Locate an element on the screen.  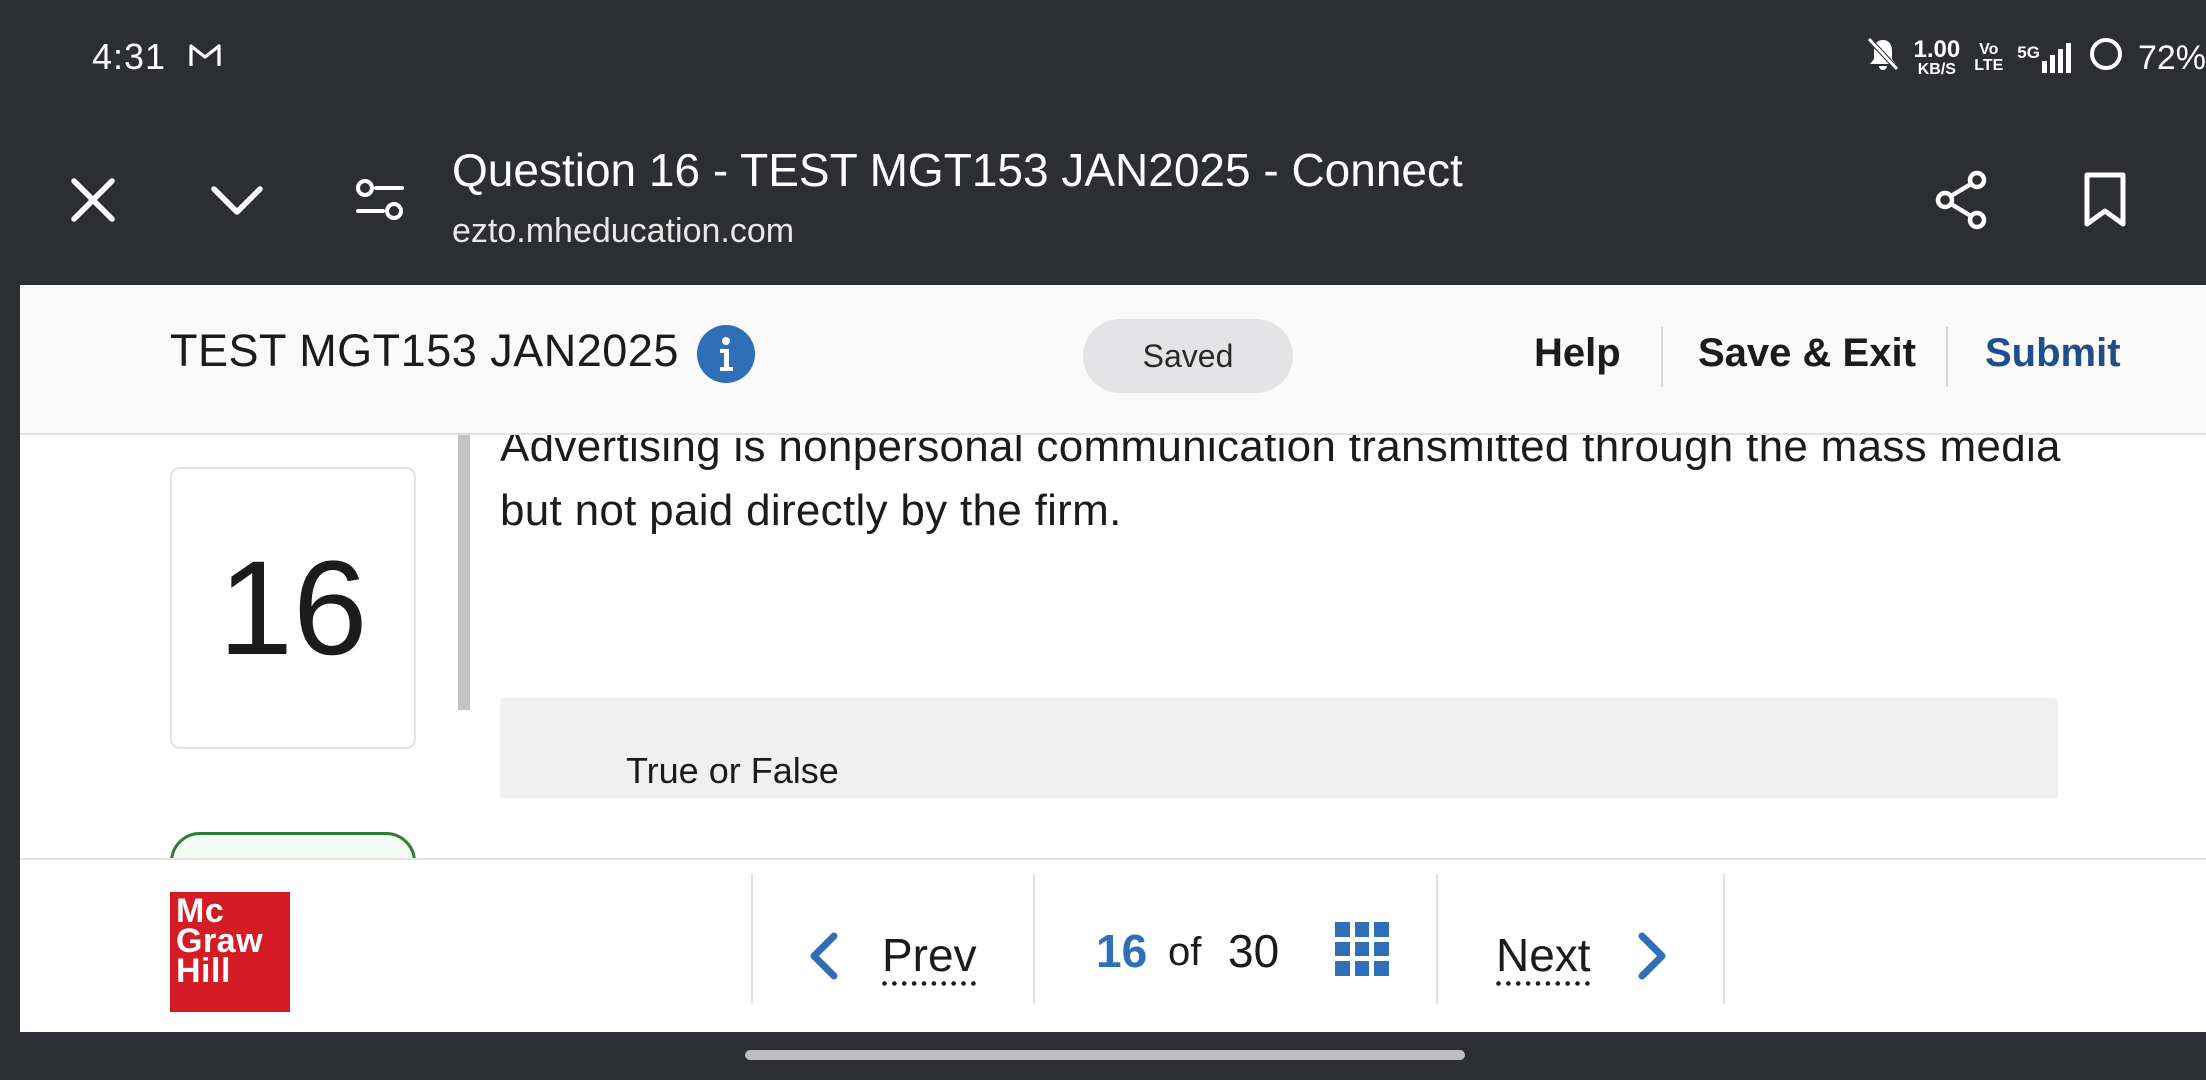
chevron-down-icon is located at coordinates (237, 200).